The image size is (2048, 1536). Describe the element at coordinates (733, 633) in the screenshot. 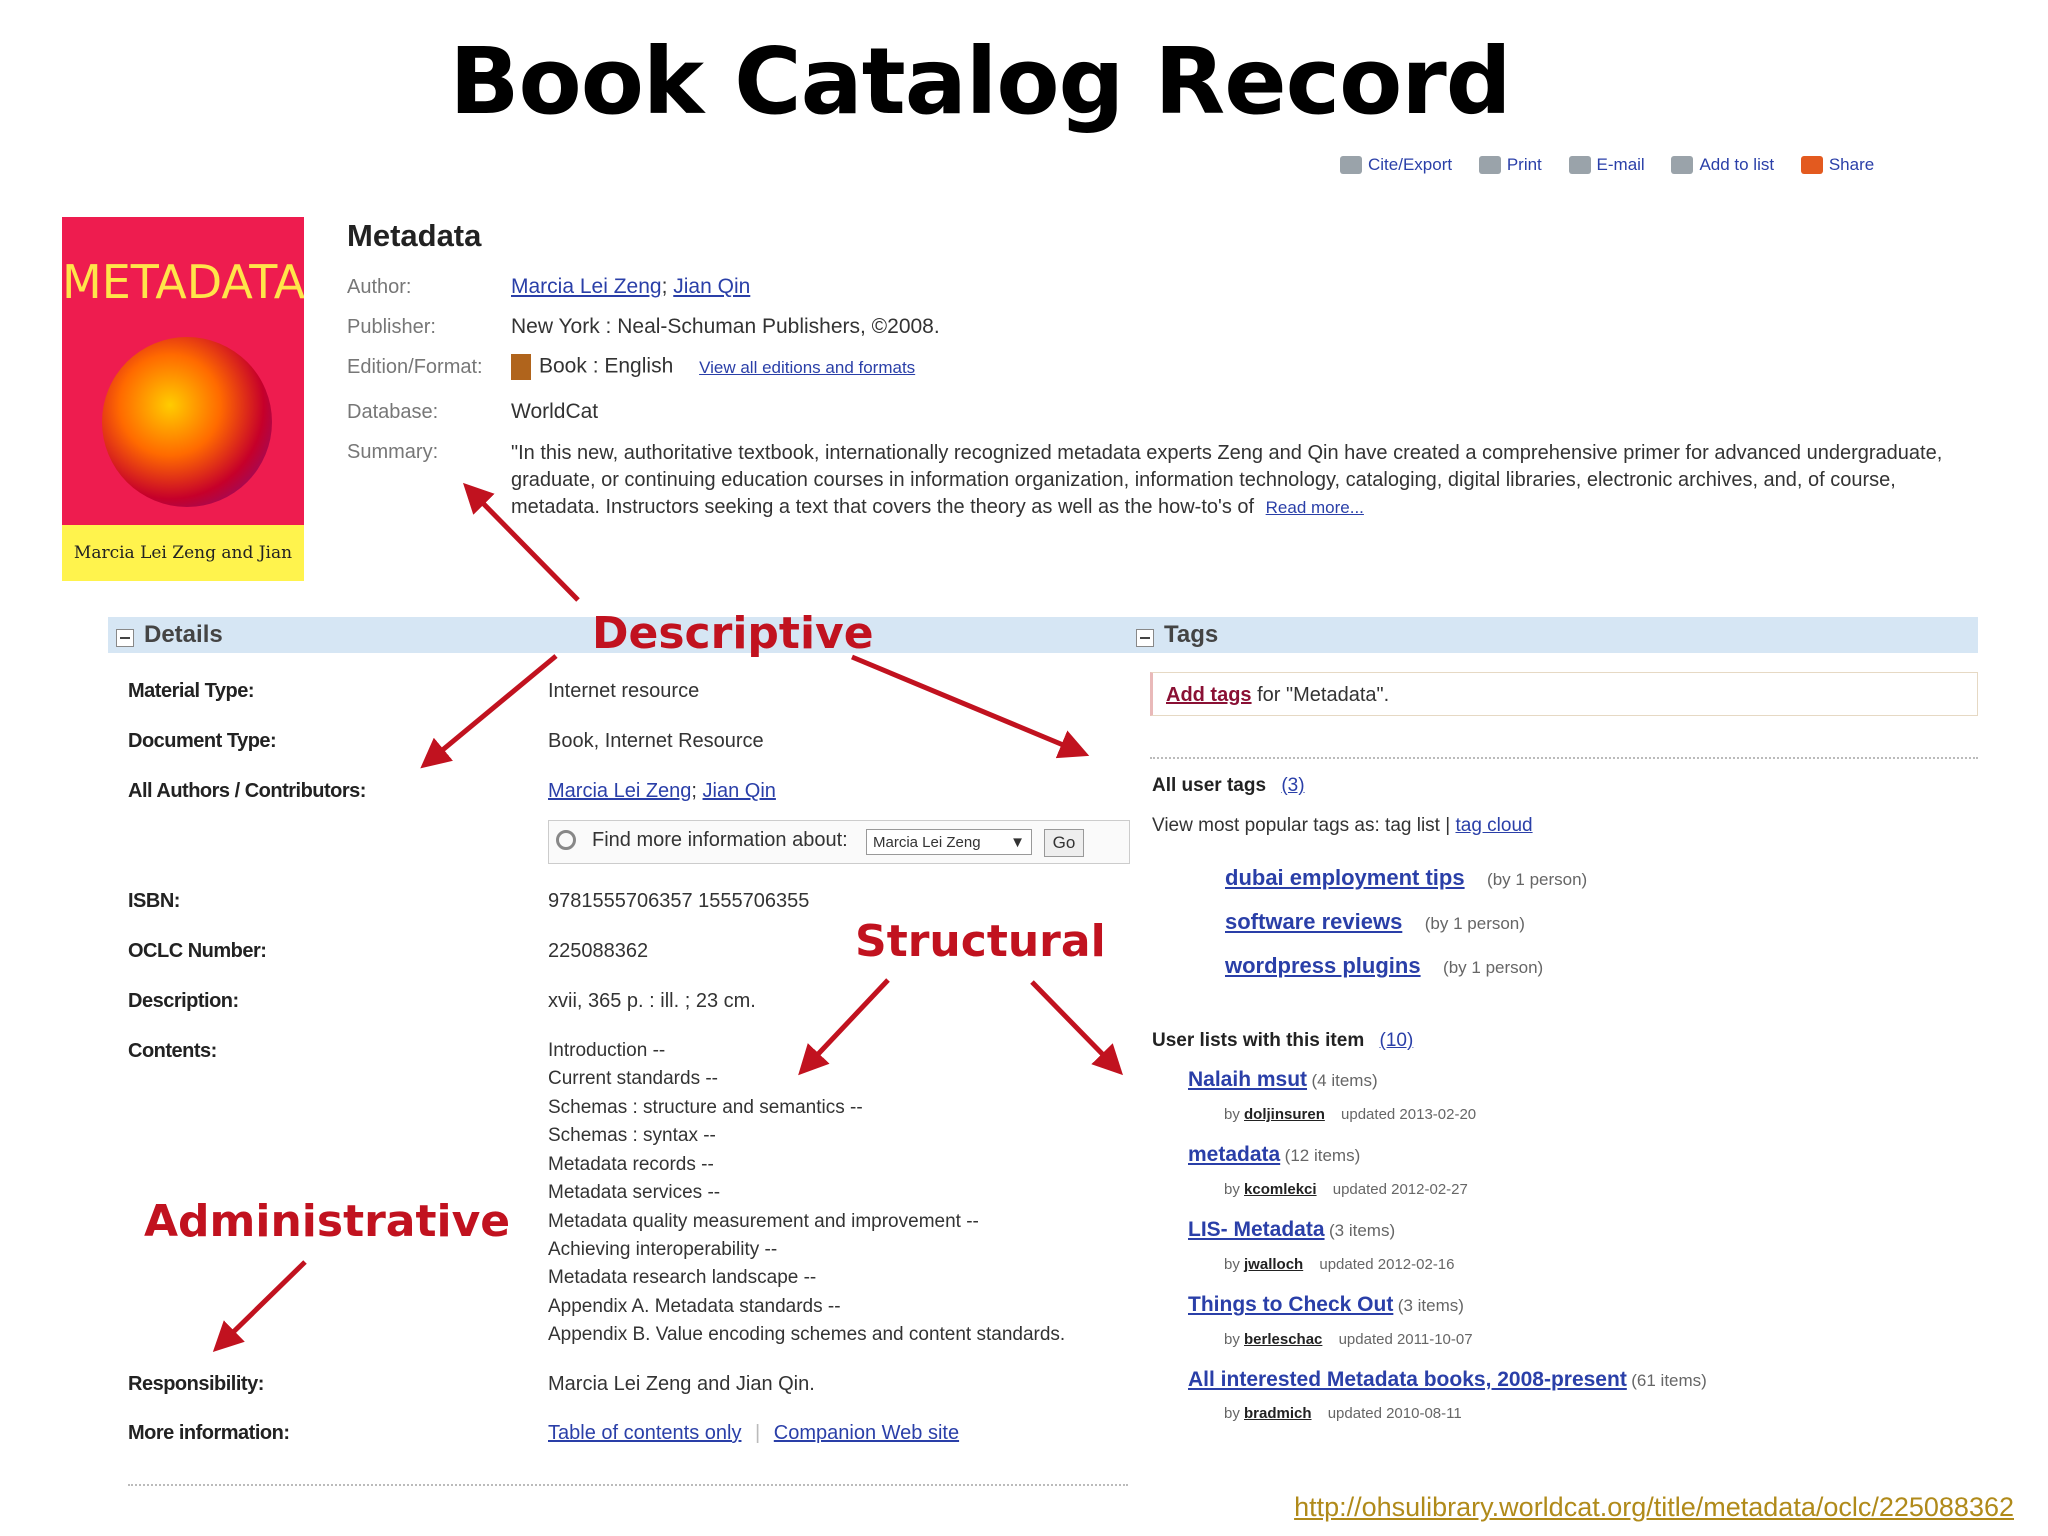

I see `annotation-descriptive: Descriptive` at that location.